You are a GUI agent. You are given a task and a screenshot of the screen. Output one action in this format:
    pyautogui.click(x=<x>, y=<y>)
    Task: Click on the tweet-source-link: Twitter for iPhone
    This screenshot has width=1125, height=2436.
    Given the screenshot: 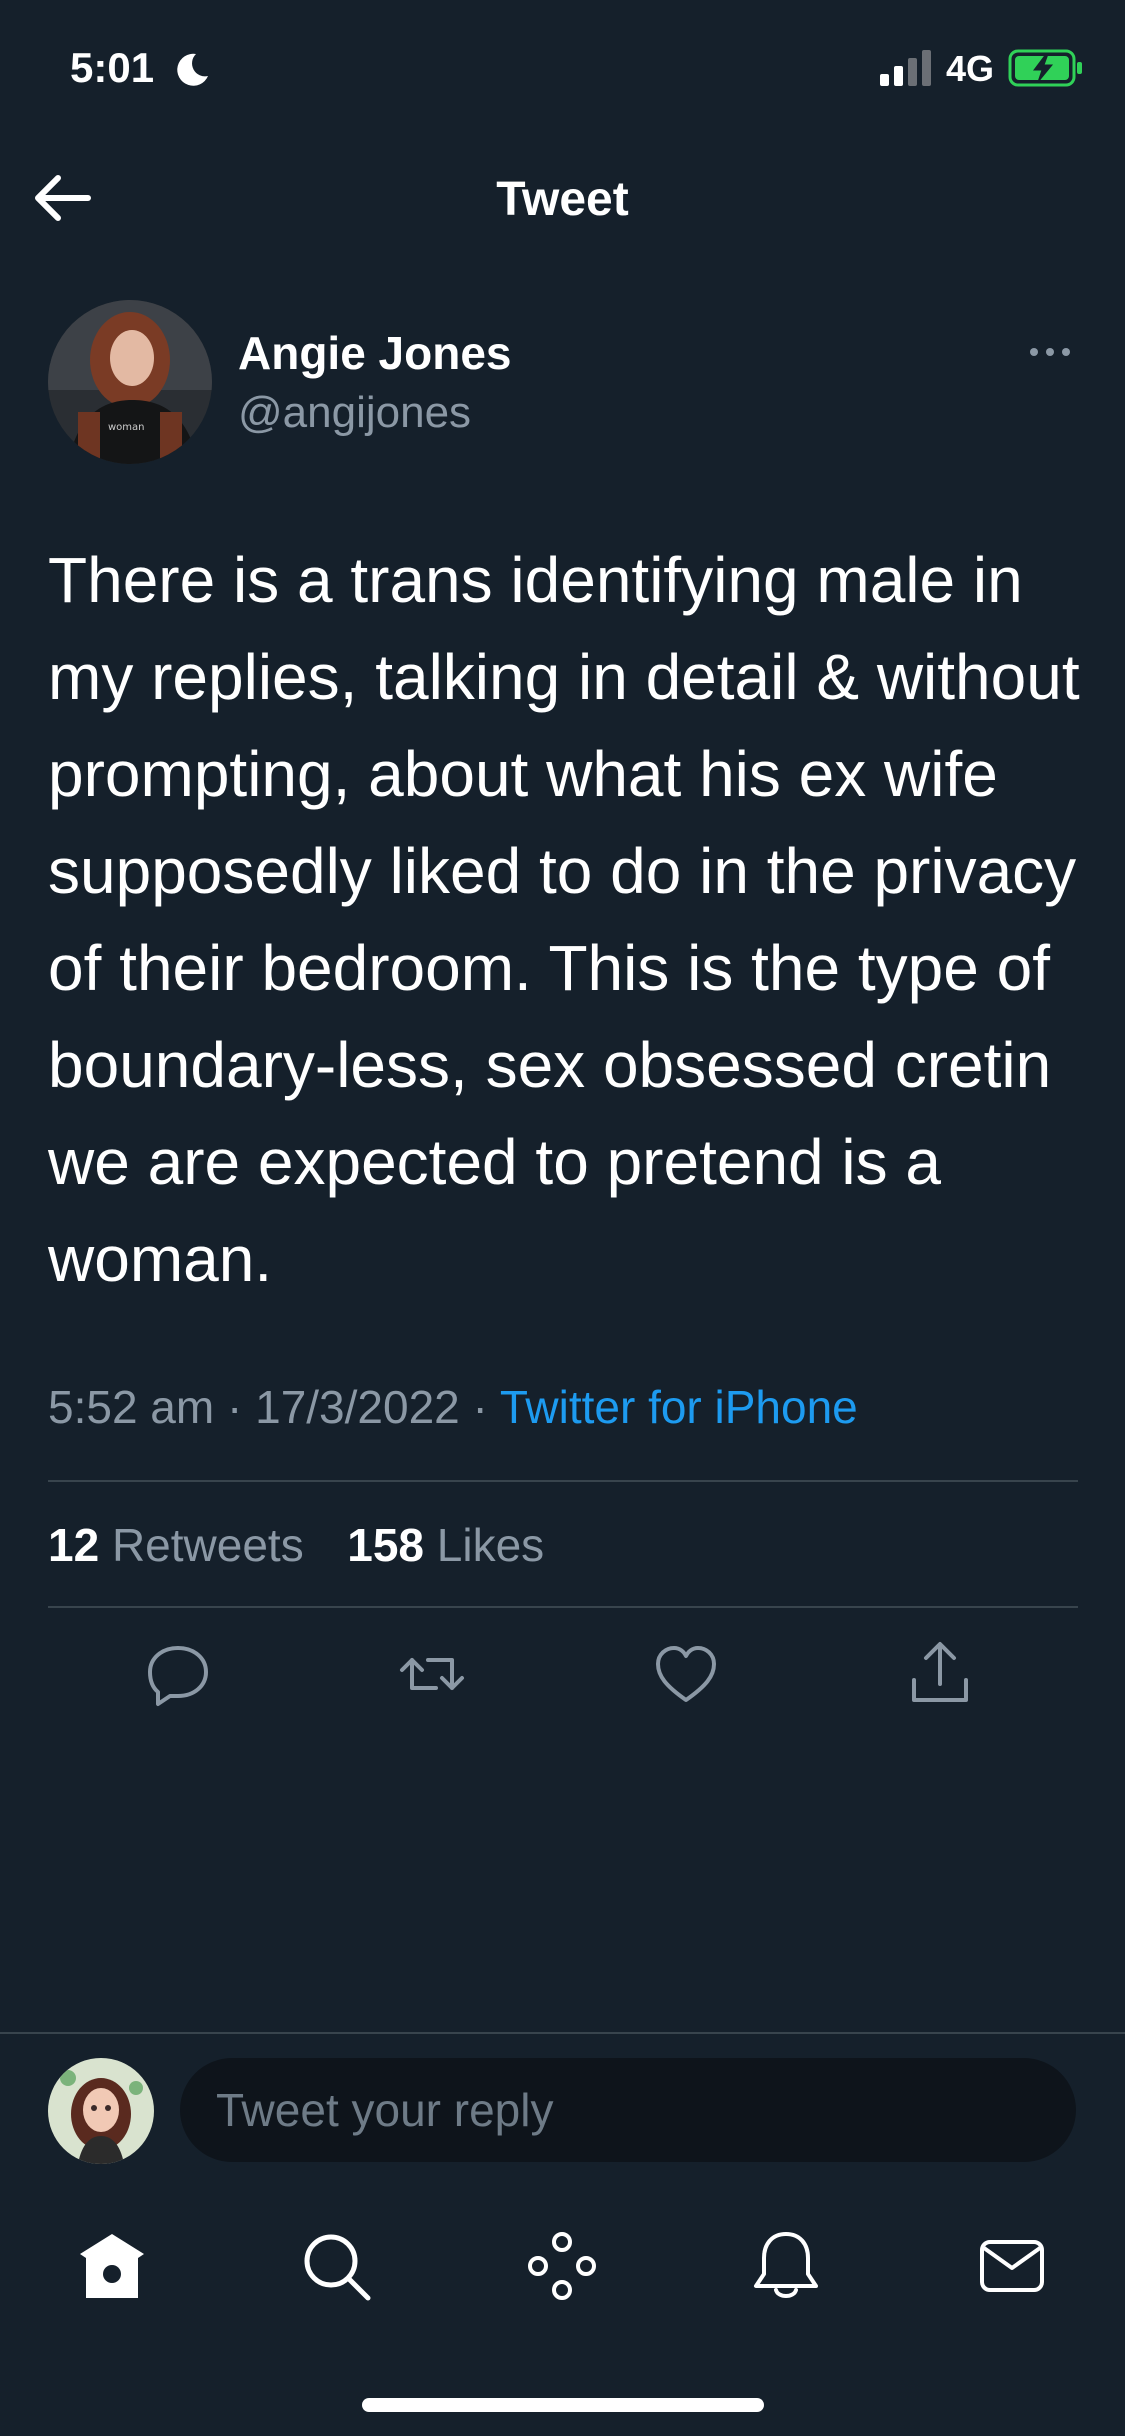 What is the action you would take?
    pyautogui.click(x=679, y=1407)
    